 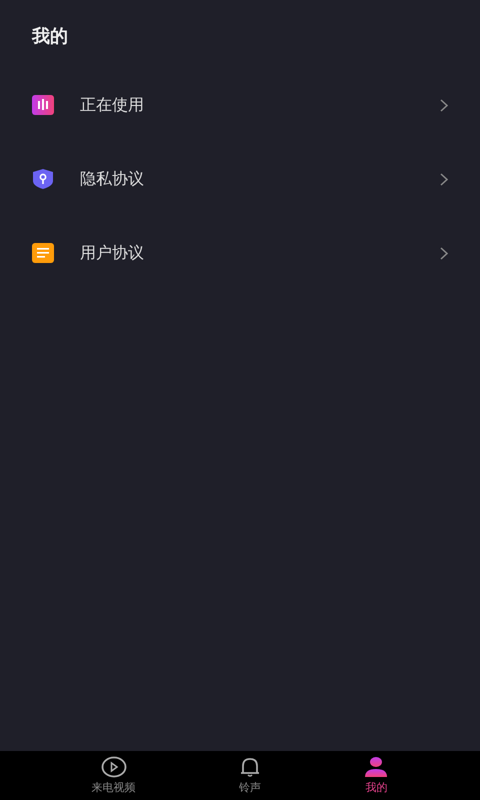 I want to click on tab: 我的, so click(x=376, y=775).